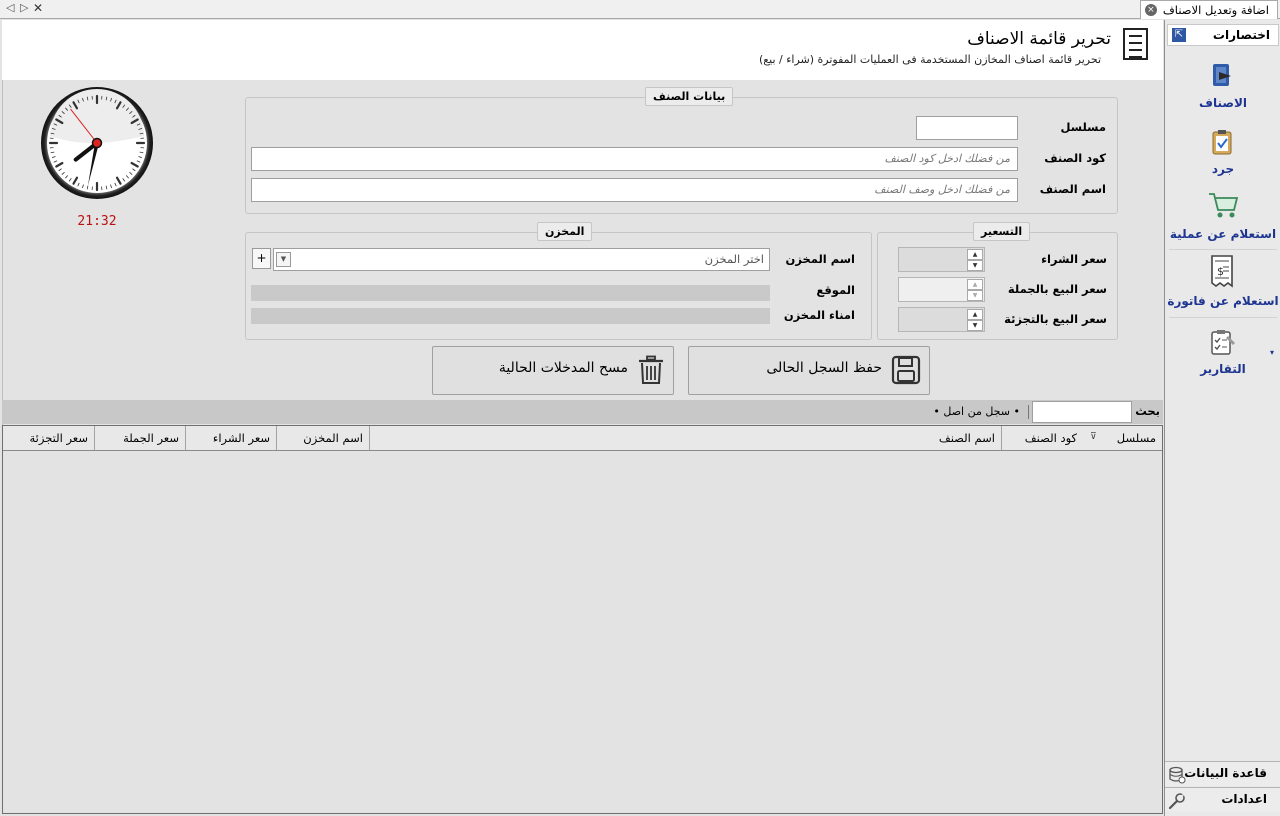  Describe the element at coordinates (97, 221) in the screenshot. I see `digital-clock-readout: 21:32` at that location.